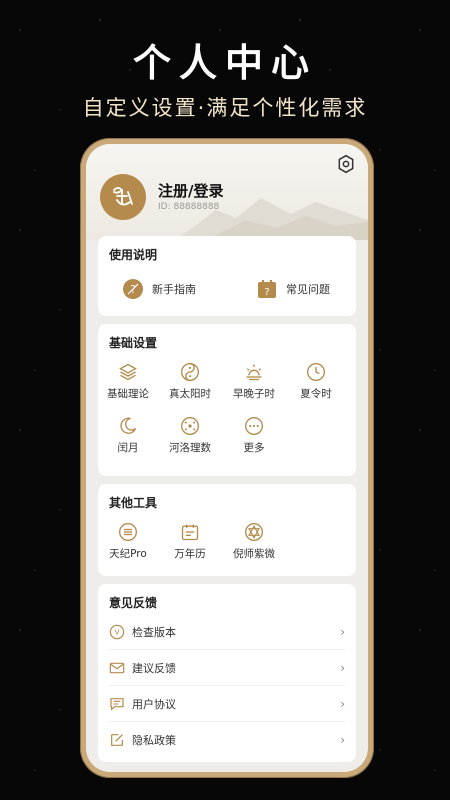 The width and height of the screenshot is (450, 800). What do you see at coordinates (190, 372) in the screenshot?
I see `yin-yang-icon` at bounding box center [190, 372].